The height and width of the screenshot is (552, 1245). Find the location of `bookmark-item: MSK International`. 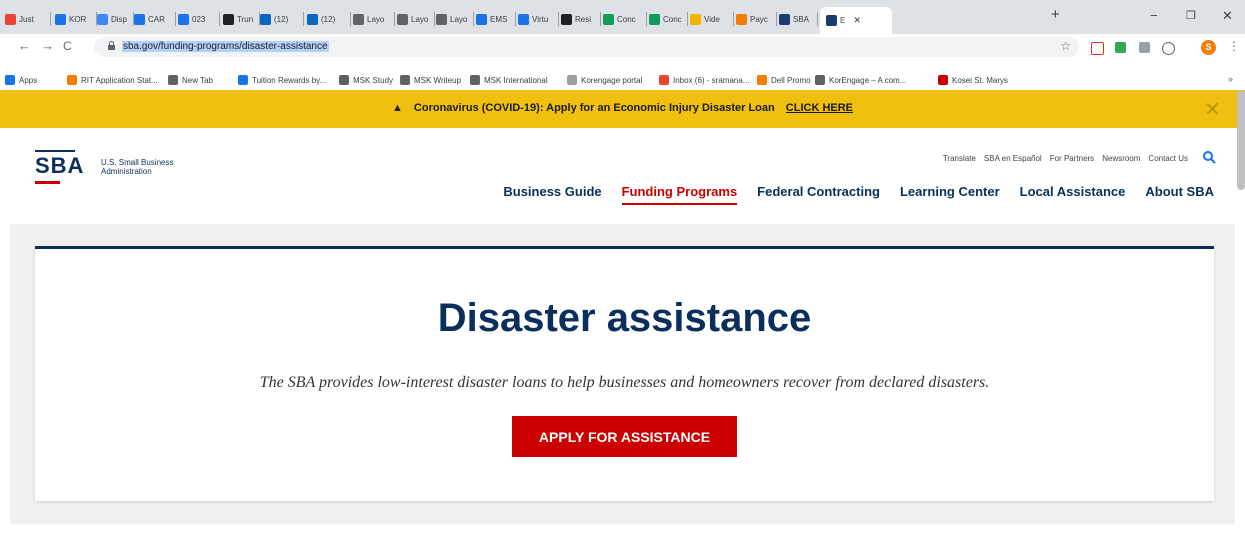

bookmark-item: MSK International is located at coordinates (509, 80).